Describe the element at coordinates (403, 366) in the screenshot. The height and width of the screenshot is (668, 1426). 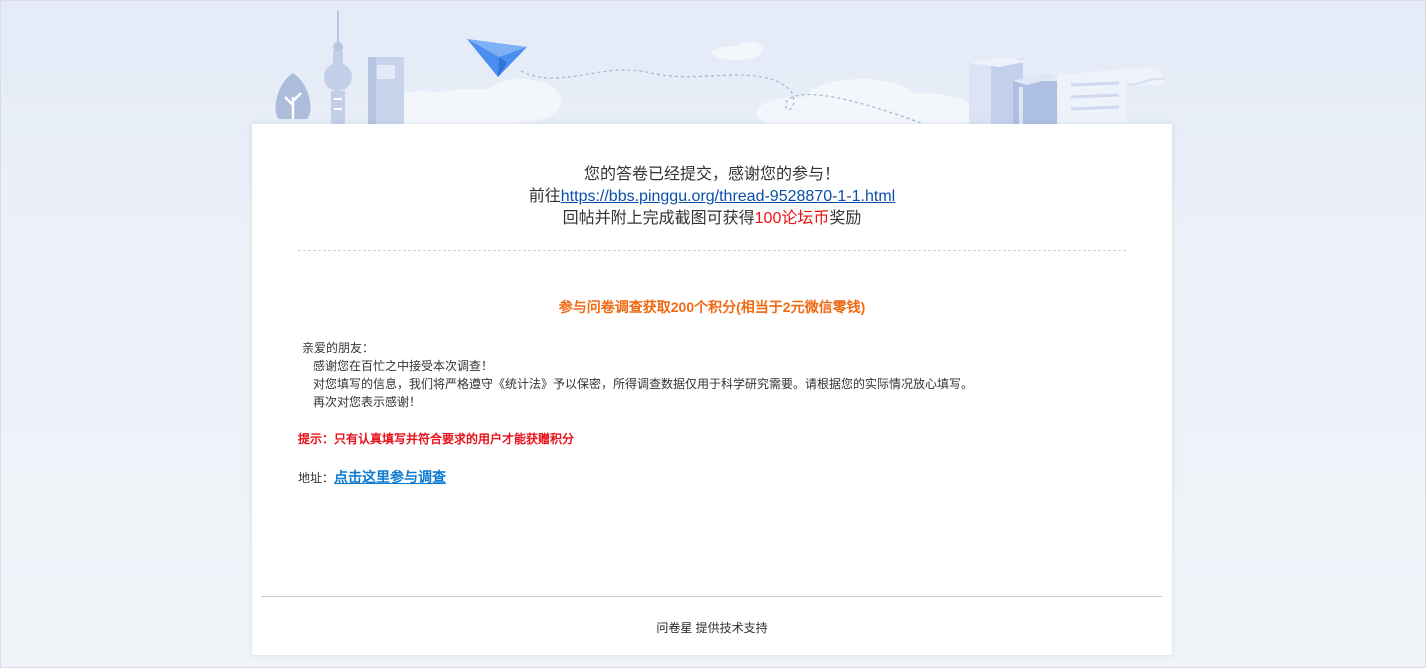
I see `letter-paragraph-1: 感谢您在百忙之中接受本次调查！` at that location.